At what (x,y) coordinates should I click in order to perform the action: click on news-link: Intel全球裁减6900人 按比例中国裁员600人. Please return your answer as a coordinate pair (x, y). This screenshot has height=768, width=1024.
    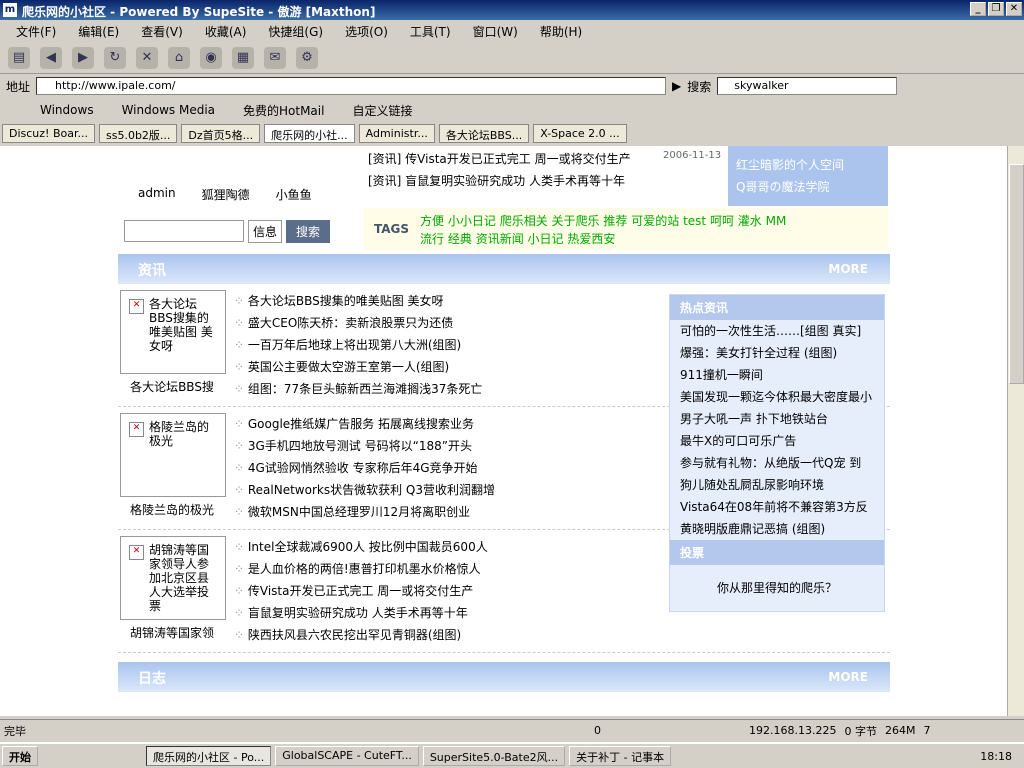
    Looking at the image, I should click on (361, 547).